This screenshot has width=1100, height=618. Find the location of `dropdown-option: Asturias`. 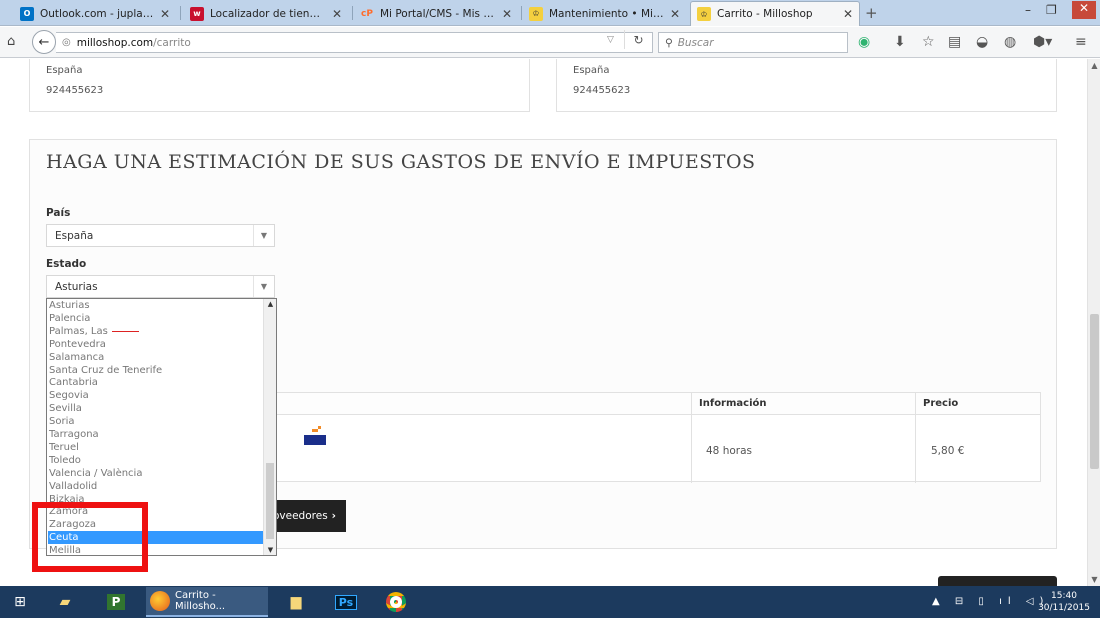

dropdown-option: Asturias is located at coordinates (155, 305).